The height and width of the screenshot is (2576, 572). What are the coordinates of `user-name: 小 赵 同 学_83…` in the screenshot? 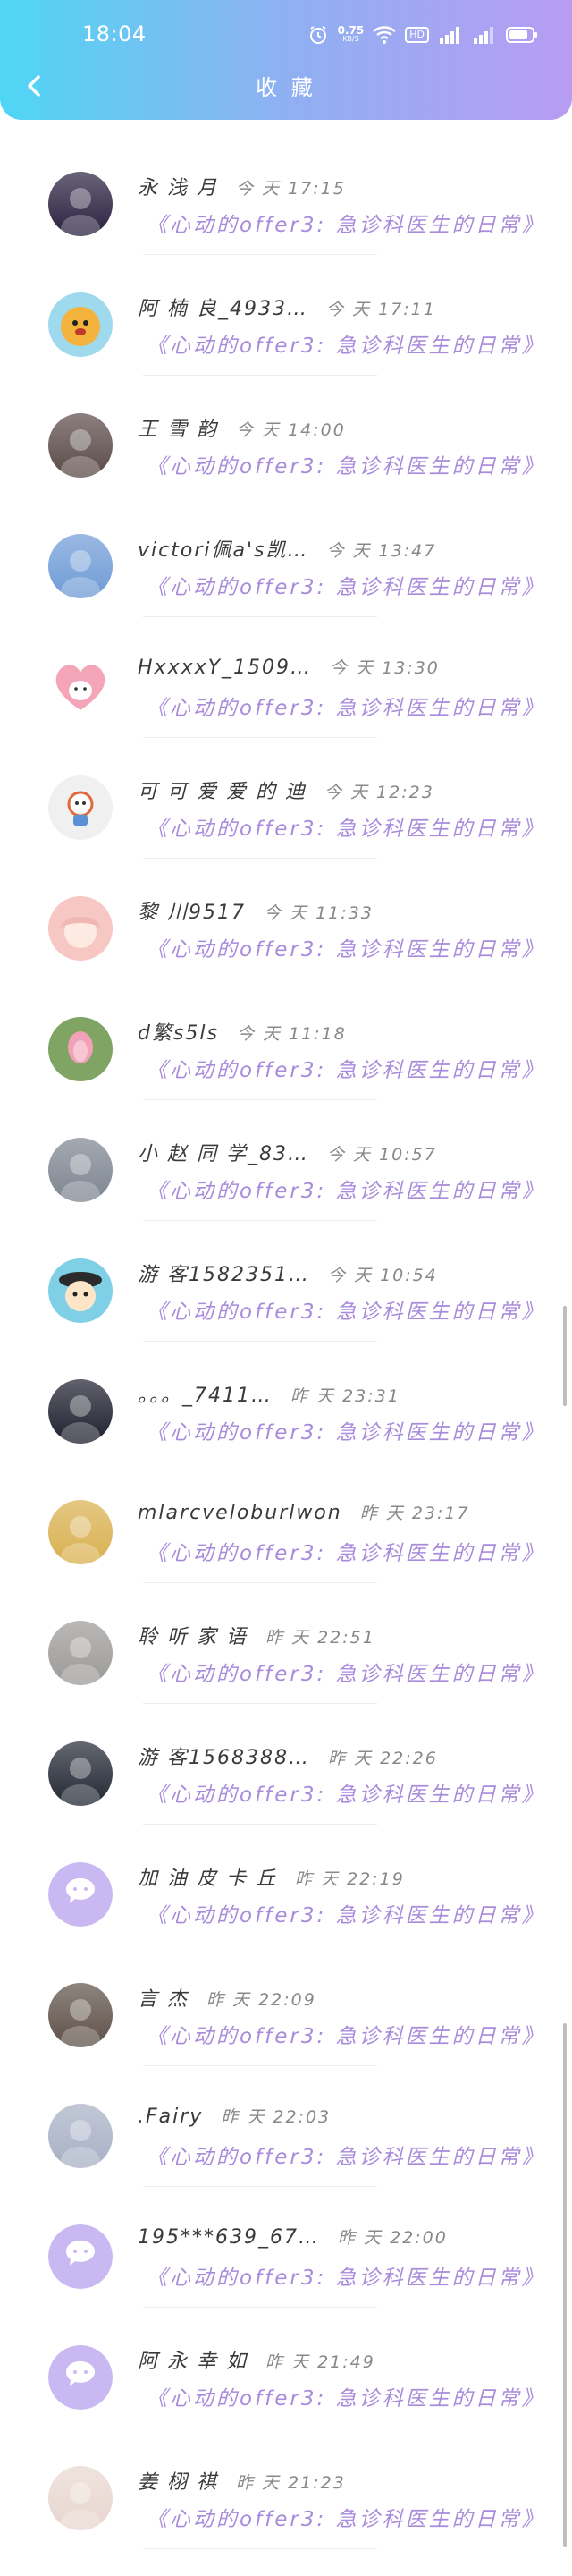 It's located at (224, 1152).